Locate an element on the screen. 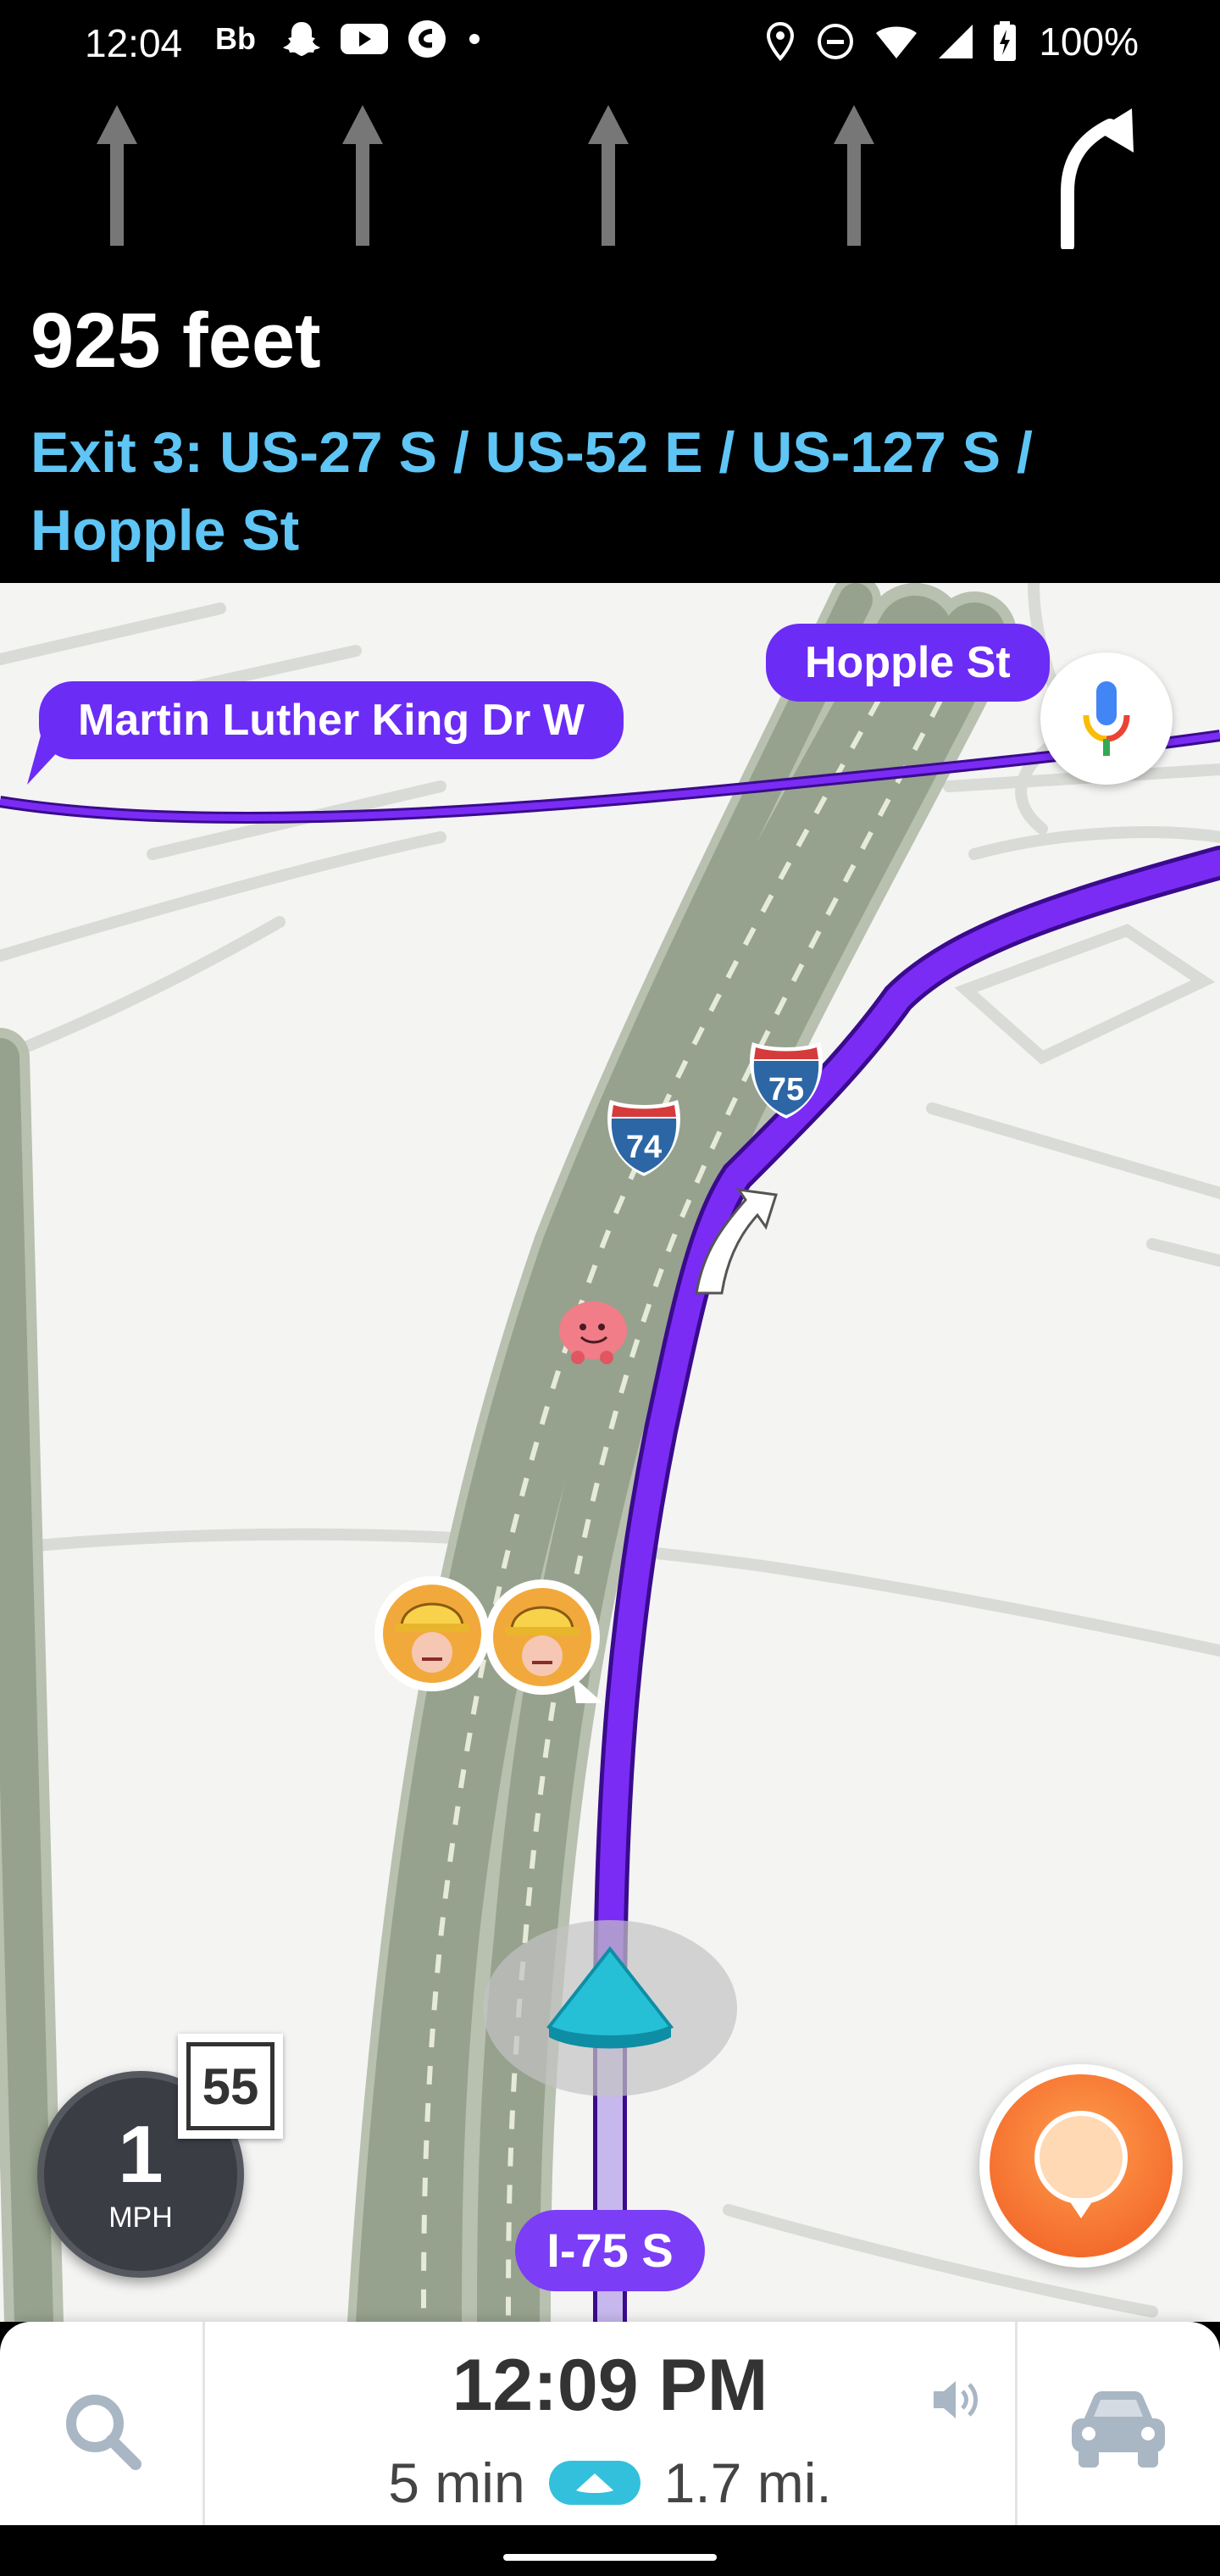  trip-duration: 5 min is located at coordinates (456, 2482).